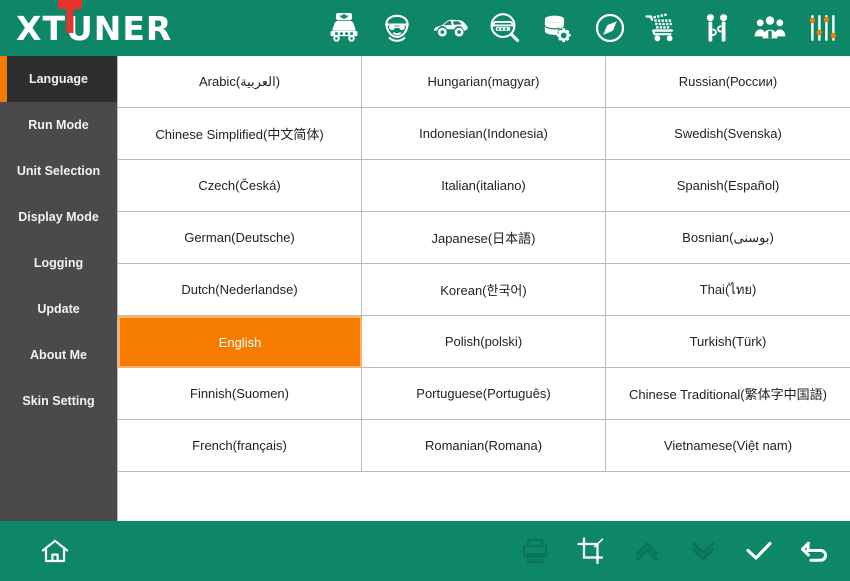  Describe the element at coordinates (557, 28) in the screenshot. I see `database-settings-icon` at that location.